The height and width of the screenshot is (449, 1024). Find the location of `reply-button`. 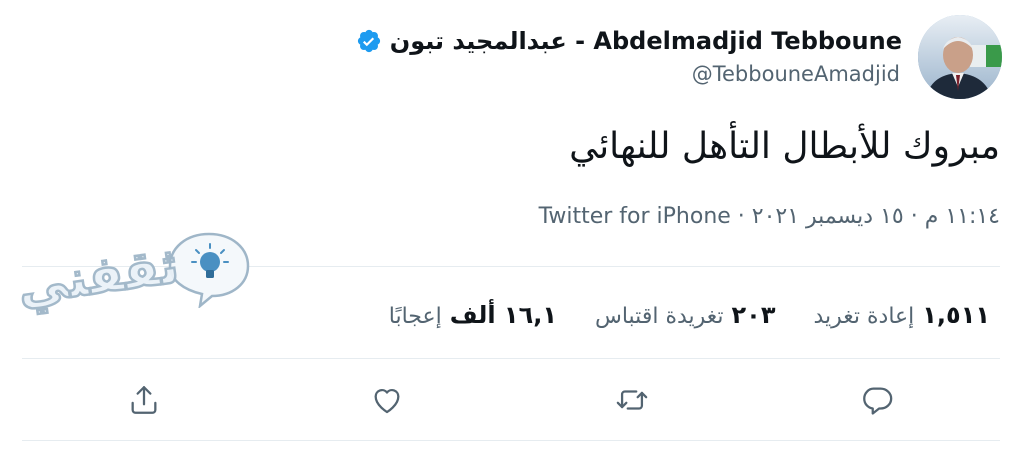

reply-button is located at coordinates (877, 400).